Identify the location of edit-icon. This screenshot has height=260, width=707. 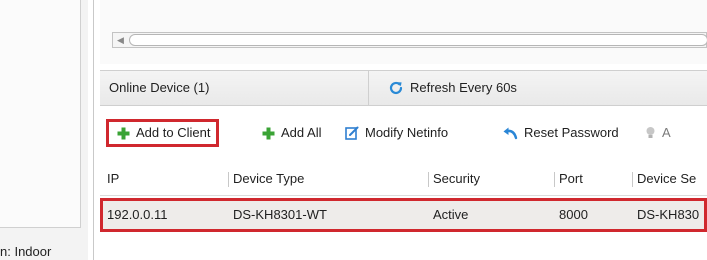
(352, 133).